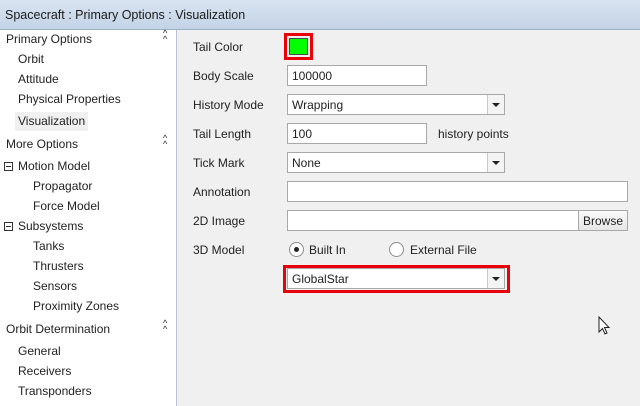 This screenshot has height=406, width=640. Describe the element at coordinates (55, 288) in the screenshot. I see `sidebar-item-sensors: Sensors` at that location.